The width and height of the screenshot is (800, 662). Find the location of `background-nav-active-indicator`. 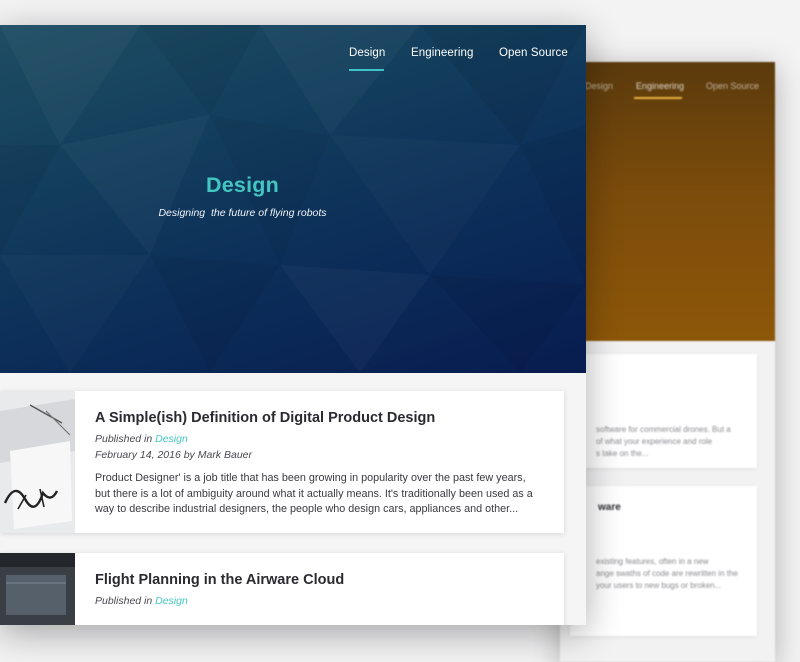

background-nav-active-indicator is located at coordinates (658, 98).